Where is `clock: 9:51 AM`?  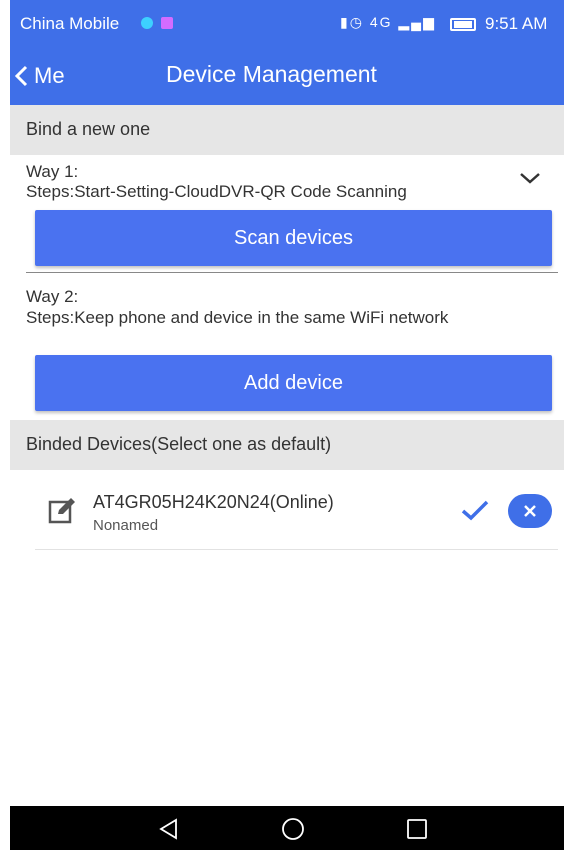 clock: 9:51 AM is located at coordinates (516, 23).